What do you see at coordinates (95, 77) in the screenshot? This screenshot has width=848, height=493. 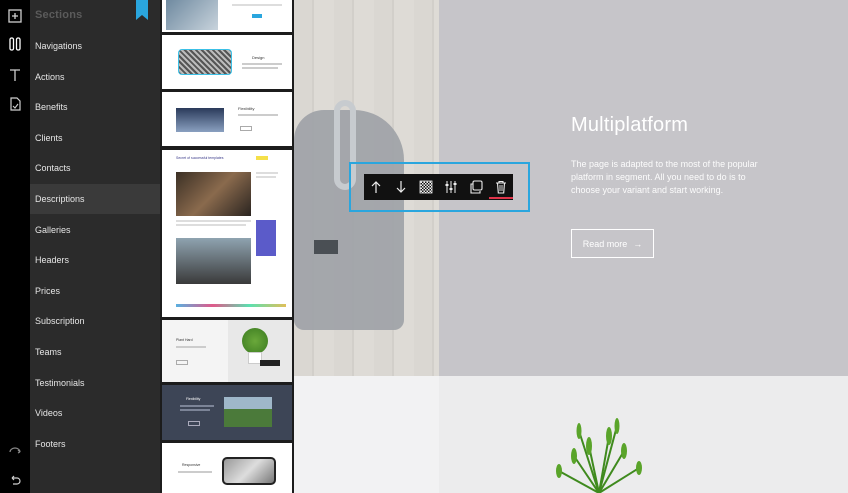 I see `sidebar-item-actions: Actions` at bounding box center [95, 77].